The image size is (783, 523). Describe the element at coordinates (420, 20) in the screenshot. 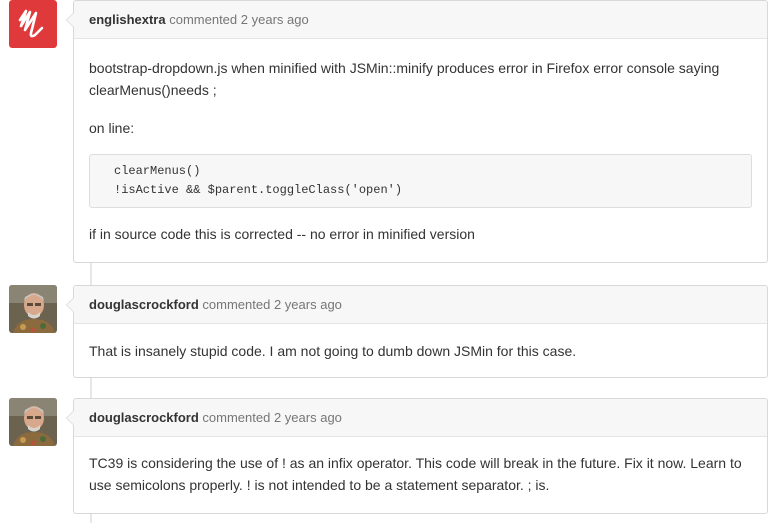

I see `comment-header: englishextra commented 2 years ago` at that location.